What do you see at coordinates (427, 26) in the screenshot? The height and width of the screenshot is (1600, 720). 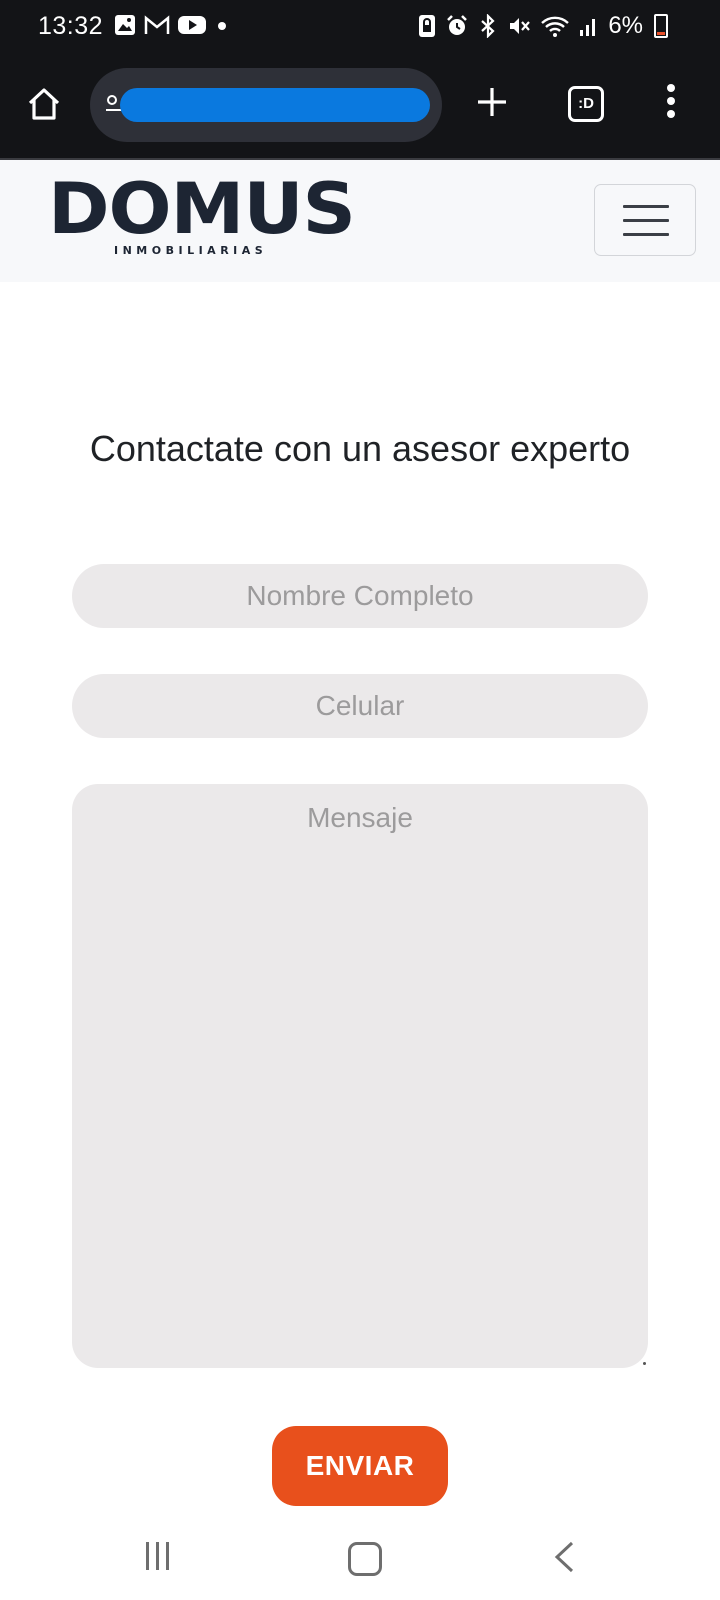 I see `screen-lock-icon` at bounding box center [427, 26].